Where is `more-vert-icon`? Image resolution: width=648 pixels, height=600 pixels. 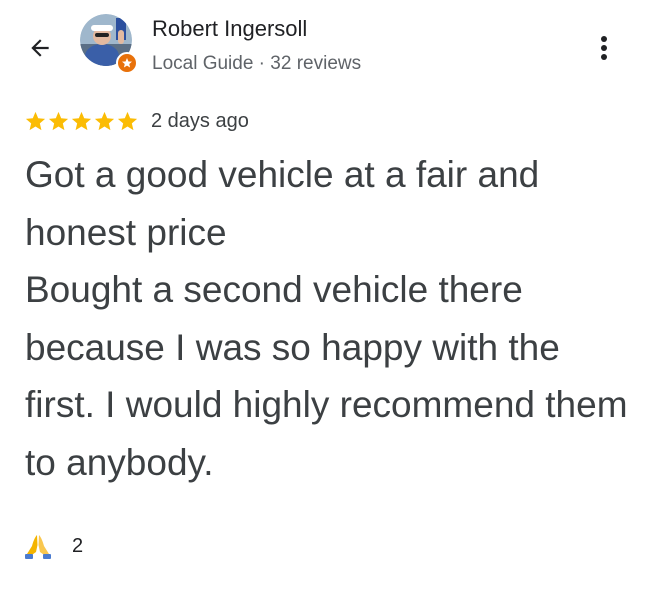
more-vert-icon is located at coordinates (604, 48).